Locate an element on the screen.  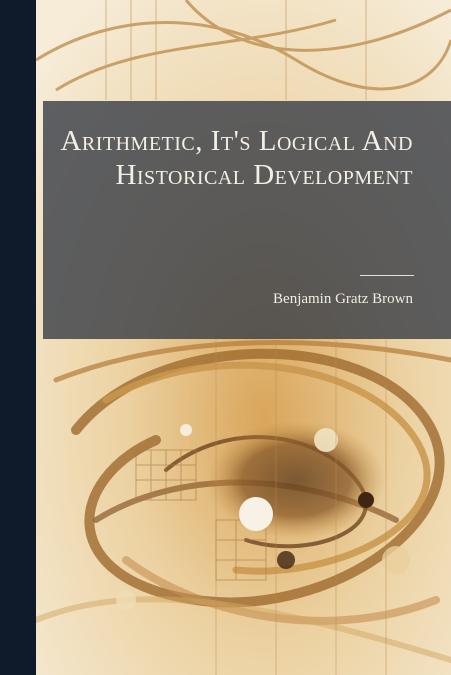
title-divider is located at coordinates (387, 275).